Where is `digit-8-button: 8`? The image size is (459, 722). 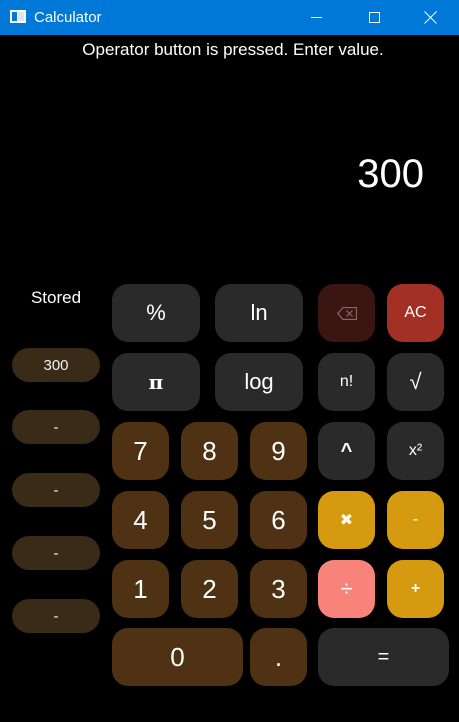 digit-8-button: 8 is located at coordinates (209, 451).